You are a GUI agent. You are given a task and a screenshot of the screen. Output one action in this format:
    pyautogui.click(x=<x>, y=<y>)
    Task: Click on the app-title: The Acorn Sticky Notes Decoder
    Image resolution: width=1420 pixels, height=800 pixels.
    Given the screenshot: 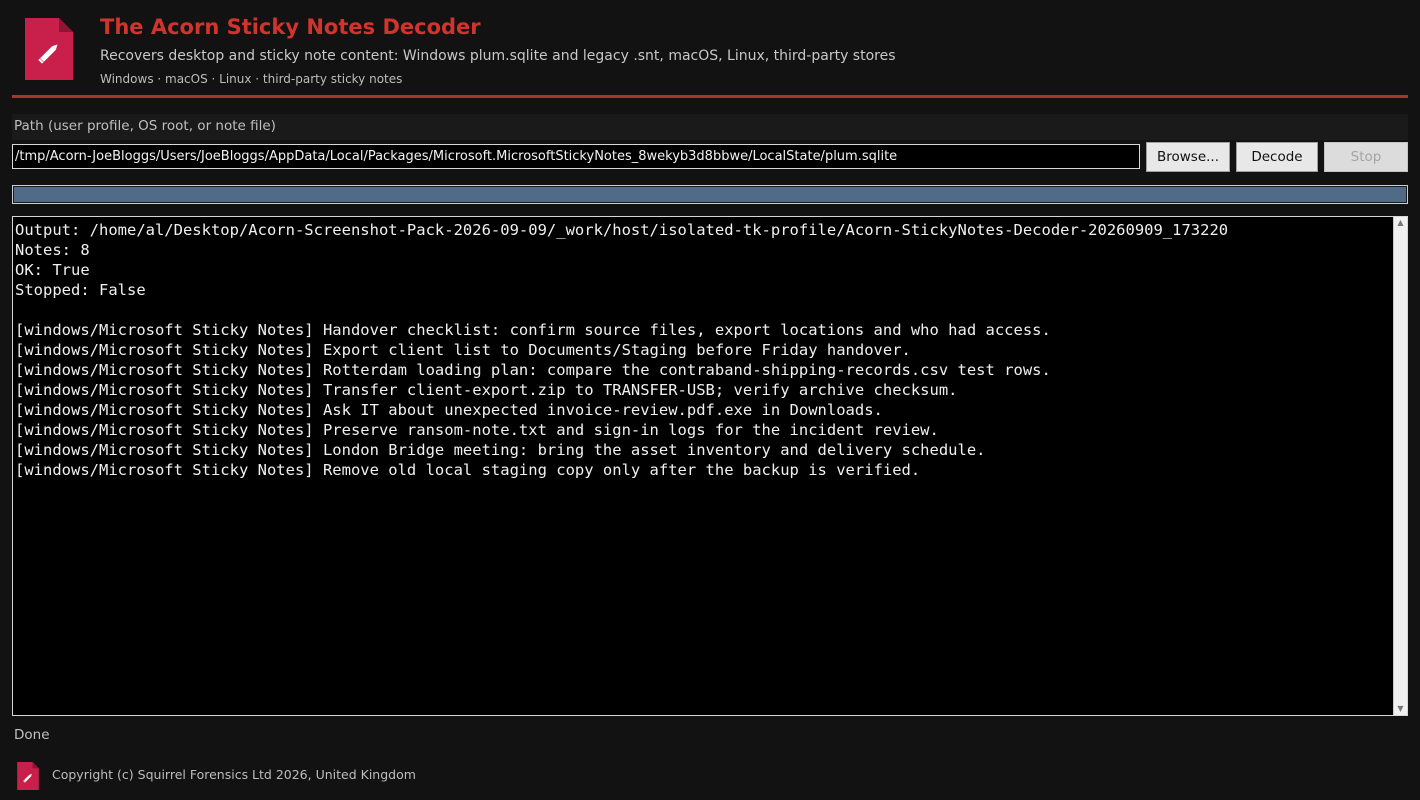 What is the action you would take?
    pyautogui.click(x=290, y=27)
    